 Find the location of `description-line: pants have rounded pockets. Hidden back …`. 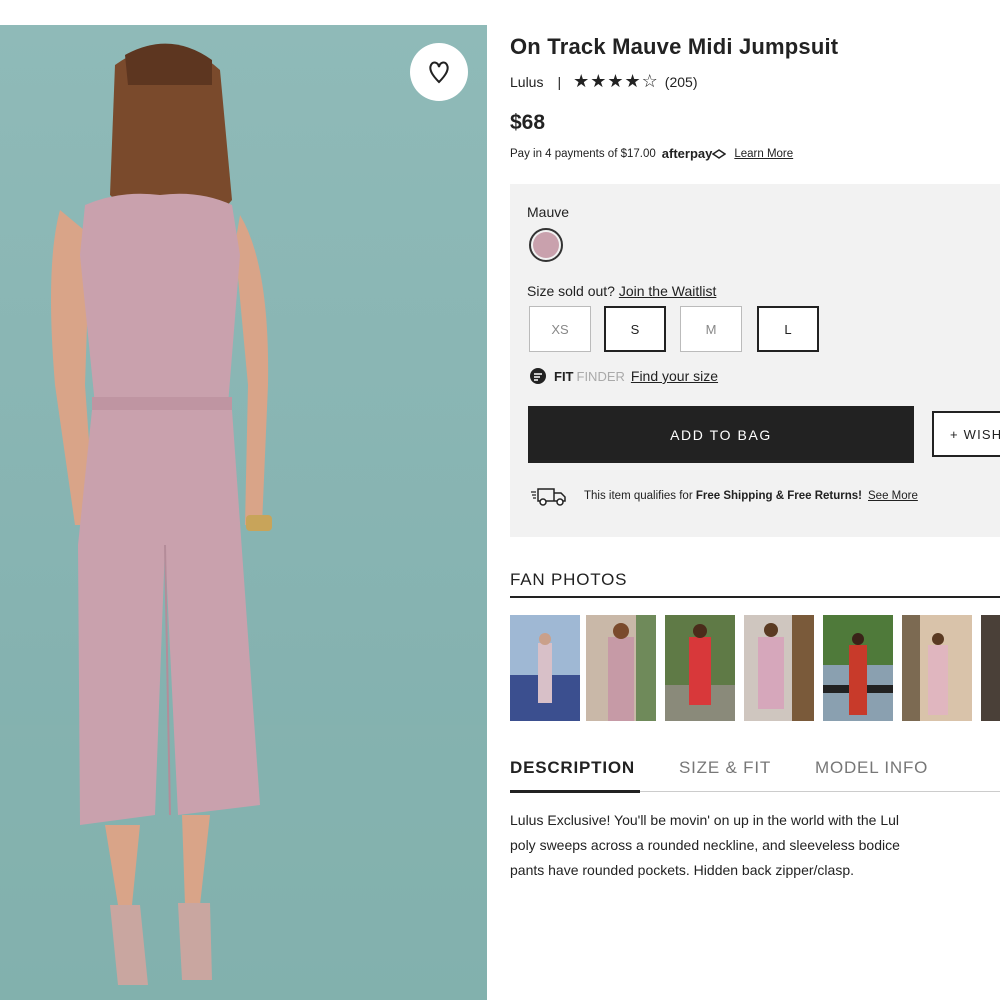

description-line: pants have rounded pockets. Hidden back … is located at coordinates (682, 870).